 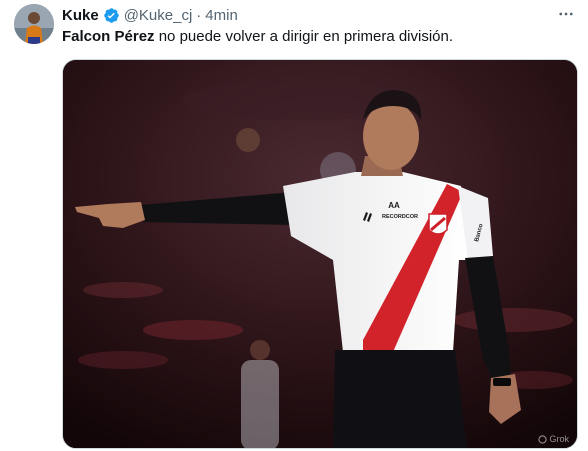 What do you see at coordinates (108, 36) in the screenshot?
I see `tweet-text-bold: Falcon Pérez` at bounding box center [108, 36].